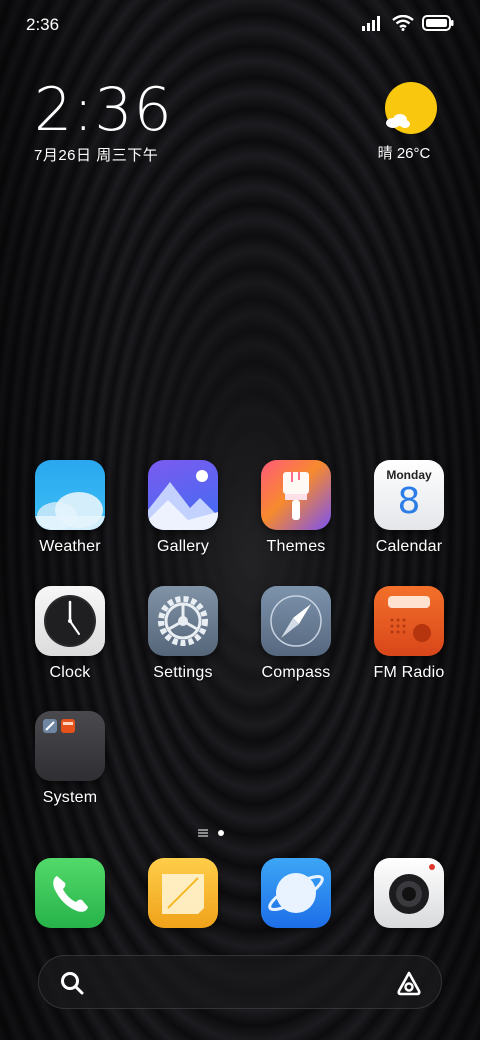  I want to click on clock-widget-date: 7月26日 周三下午, so click(96, 155).